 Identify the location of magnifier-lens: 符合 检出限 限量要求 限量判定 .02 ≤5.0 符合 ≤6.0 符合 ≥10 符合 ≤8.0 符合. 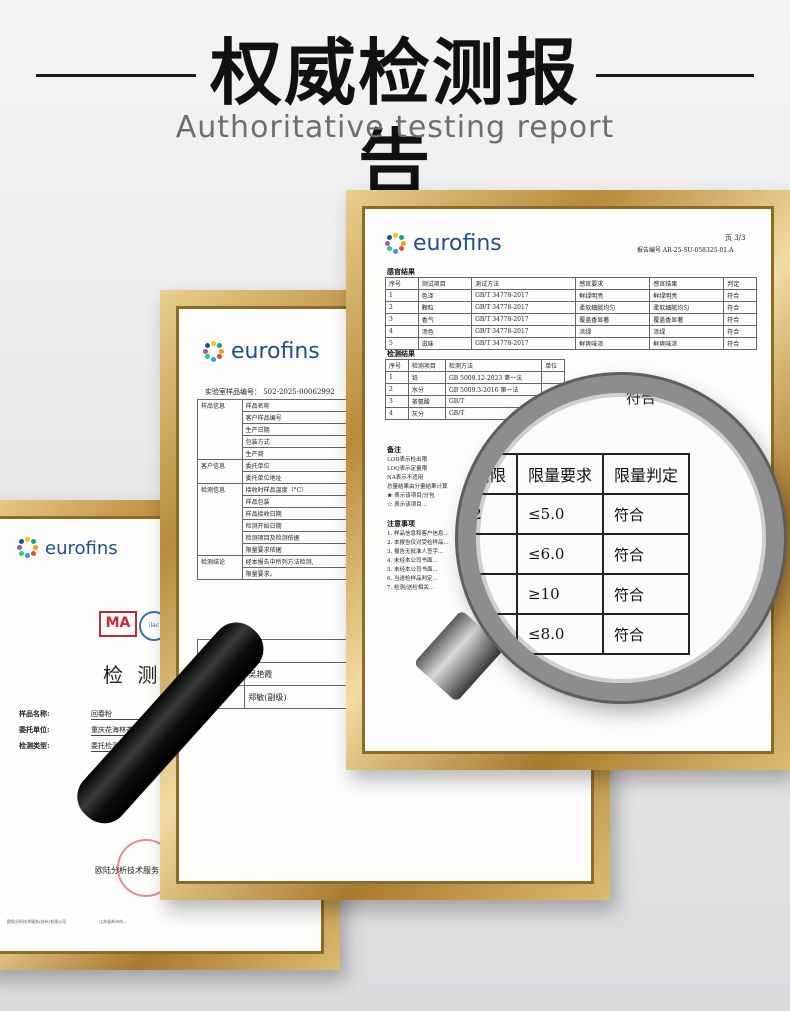
(621, 538).